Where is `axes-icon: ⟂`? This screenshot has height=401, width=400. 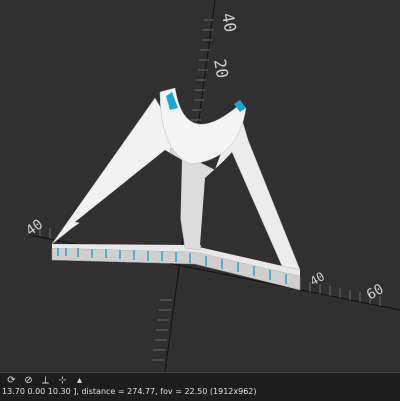
axes-icon: ⟂ is located at coordinates (45, 380).